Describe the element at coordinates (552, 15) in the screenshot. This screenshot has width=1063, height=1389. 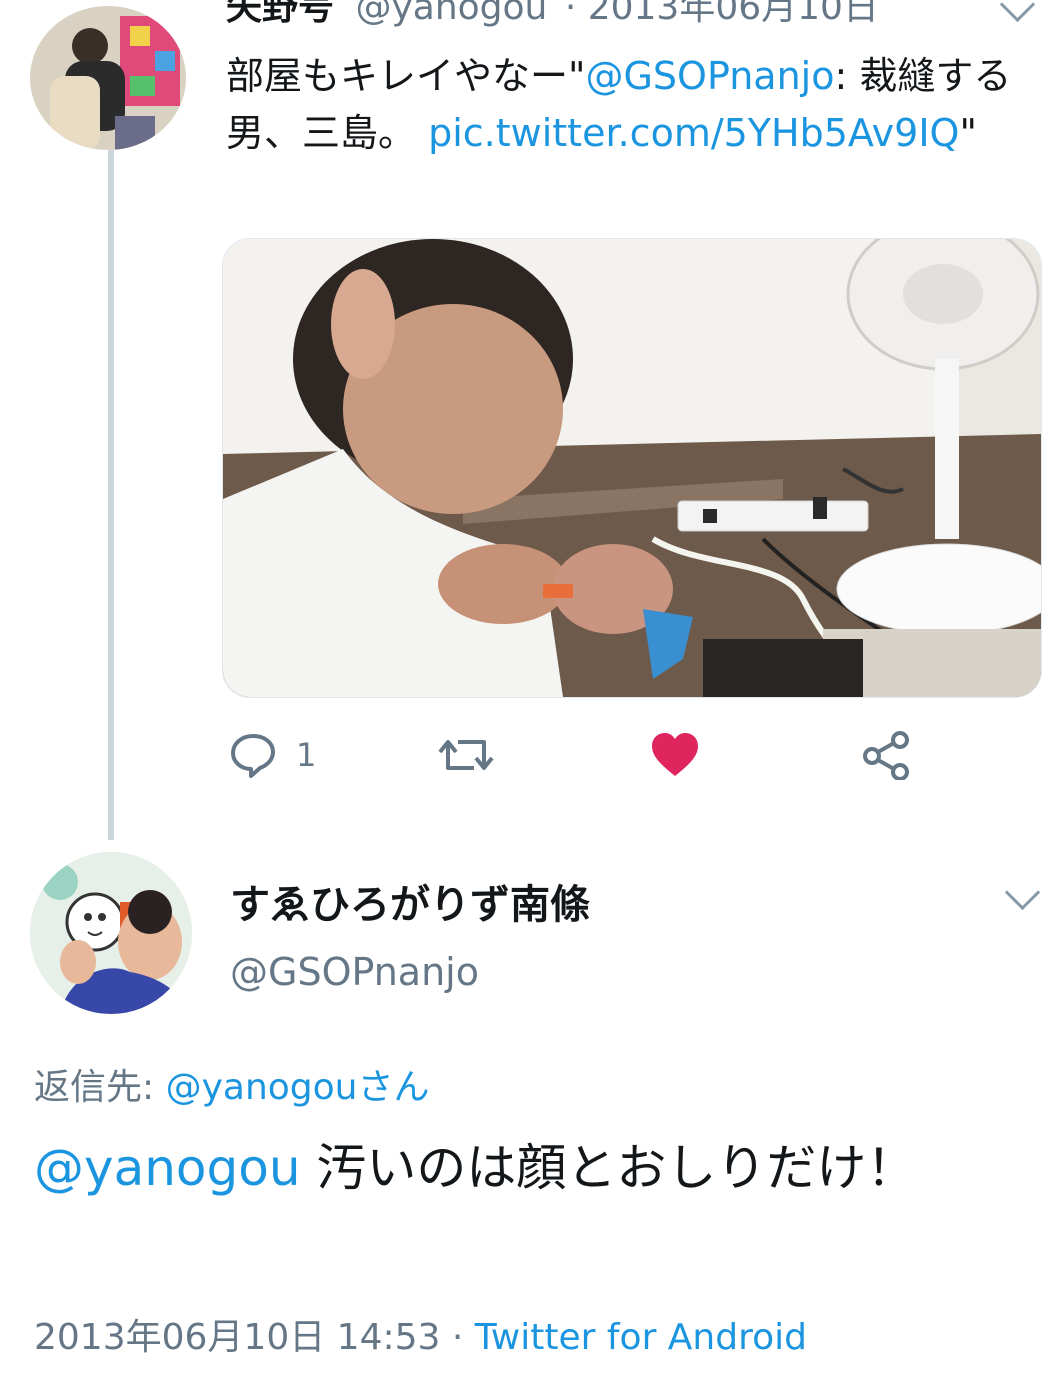
I see `parent-tweet-header: 矢野号 @yanogou · 2013年06月10日` at that location.